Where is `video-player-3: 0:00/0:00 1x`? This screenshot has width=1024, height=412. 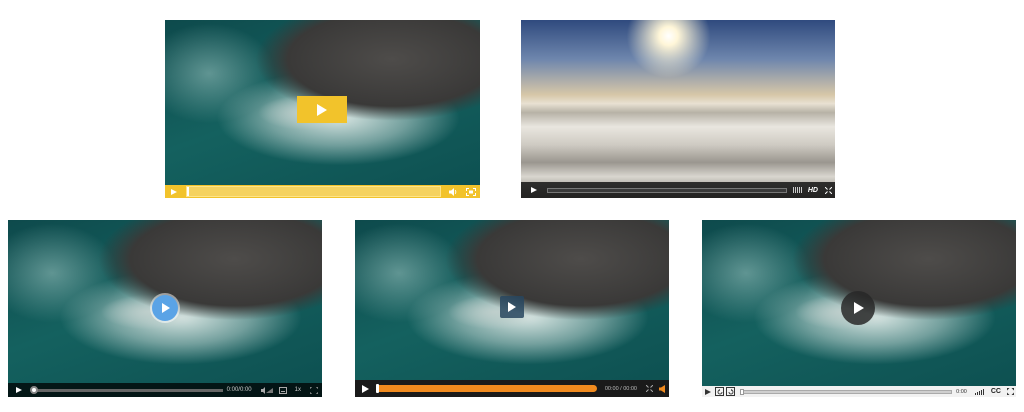
video-player-3: 0:00/0:00 1x is located at coordinates (165, 308).